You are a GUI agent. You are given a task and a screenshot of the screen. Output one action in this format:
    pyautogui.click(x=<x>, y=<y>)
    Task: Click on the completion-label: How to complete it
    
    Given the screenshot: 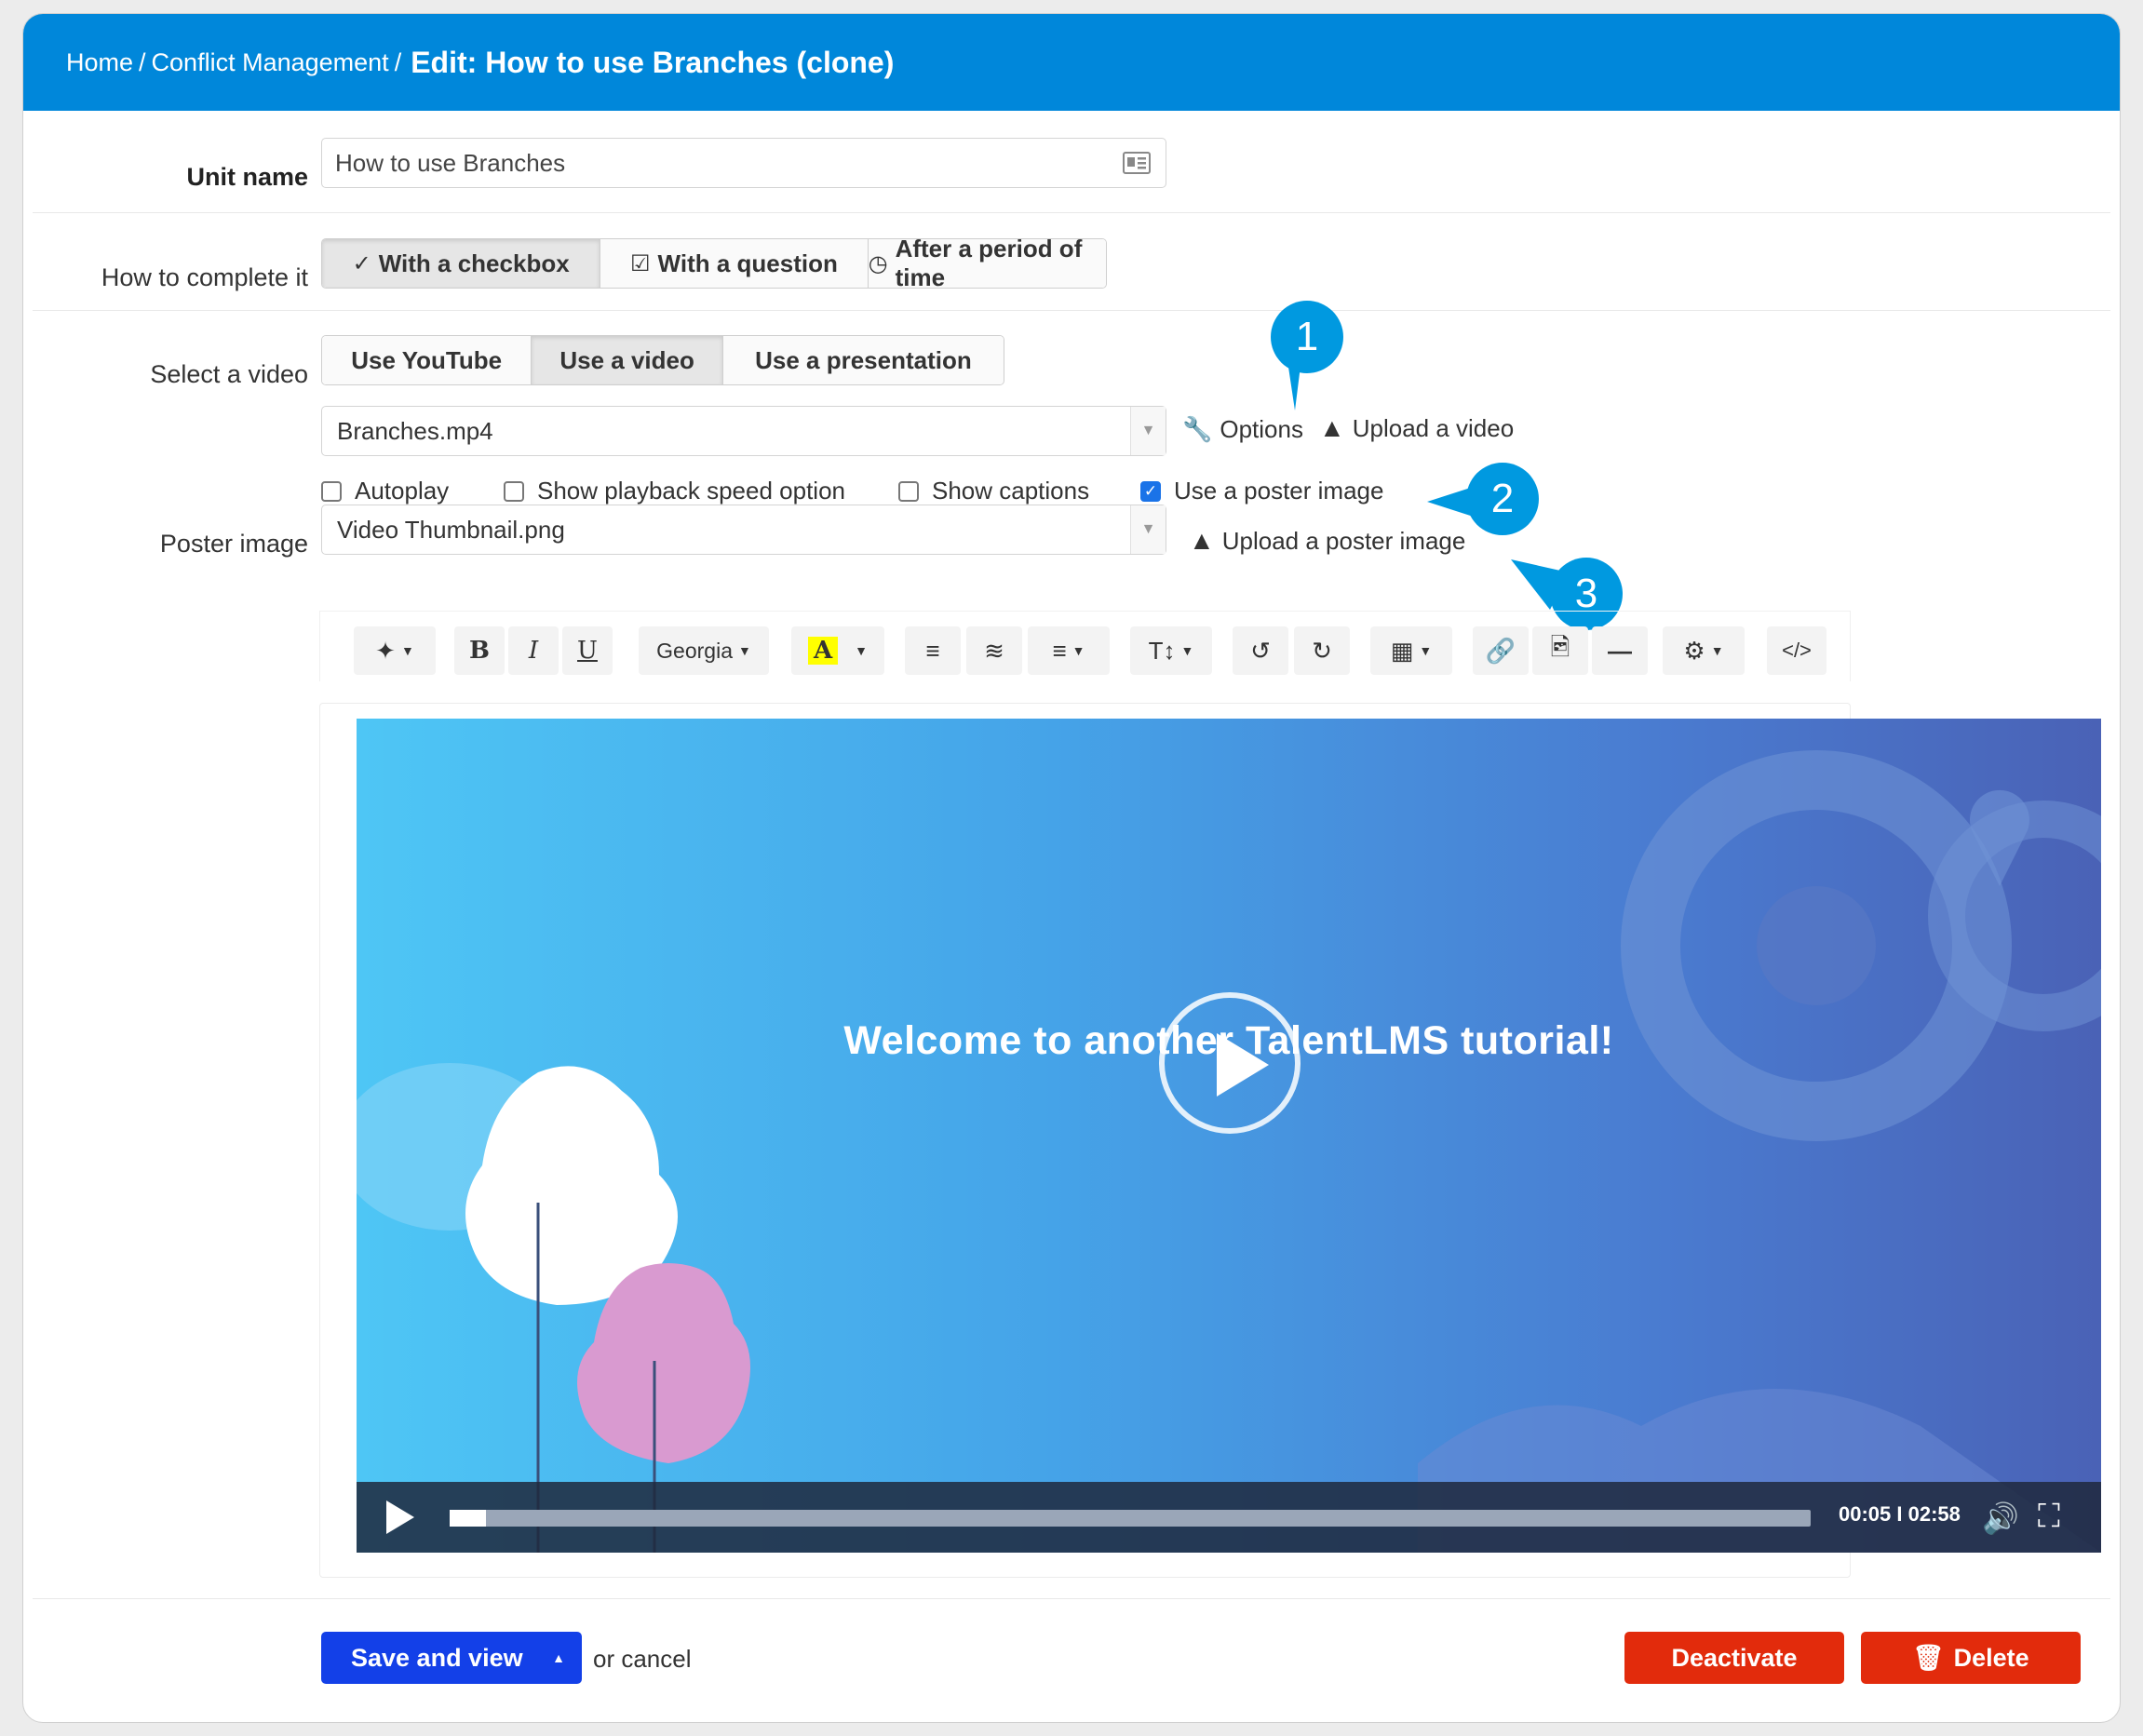 What is the action you would take?
    pyautogui.click(x=204, y=277)
    